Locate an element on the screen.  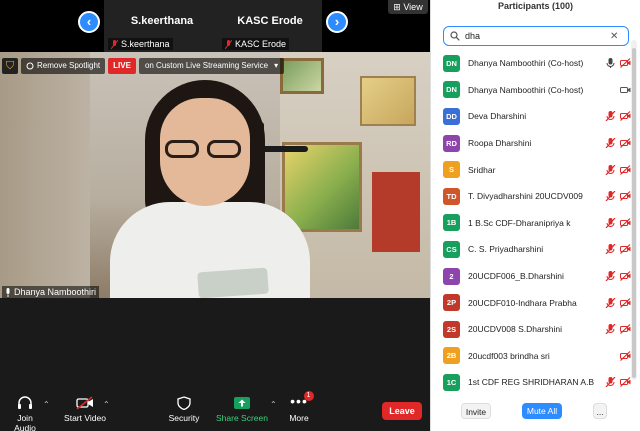
participant-row: 2B 20ucdf003 brindha sri is located at coordinates (537, 356).